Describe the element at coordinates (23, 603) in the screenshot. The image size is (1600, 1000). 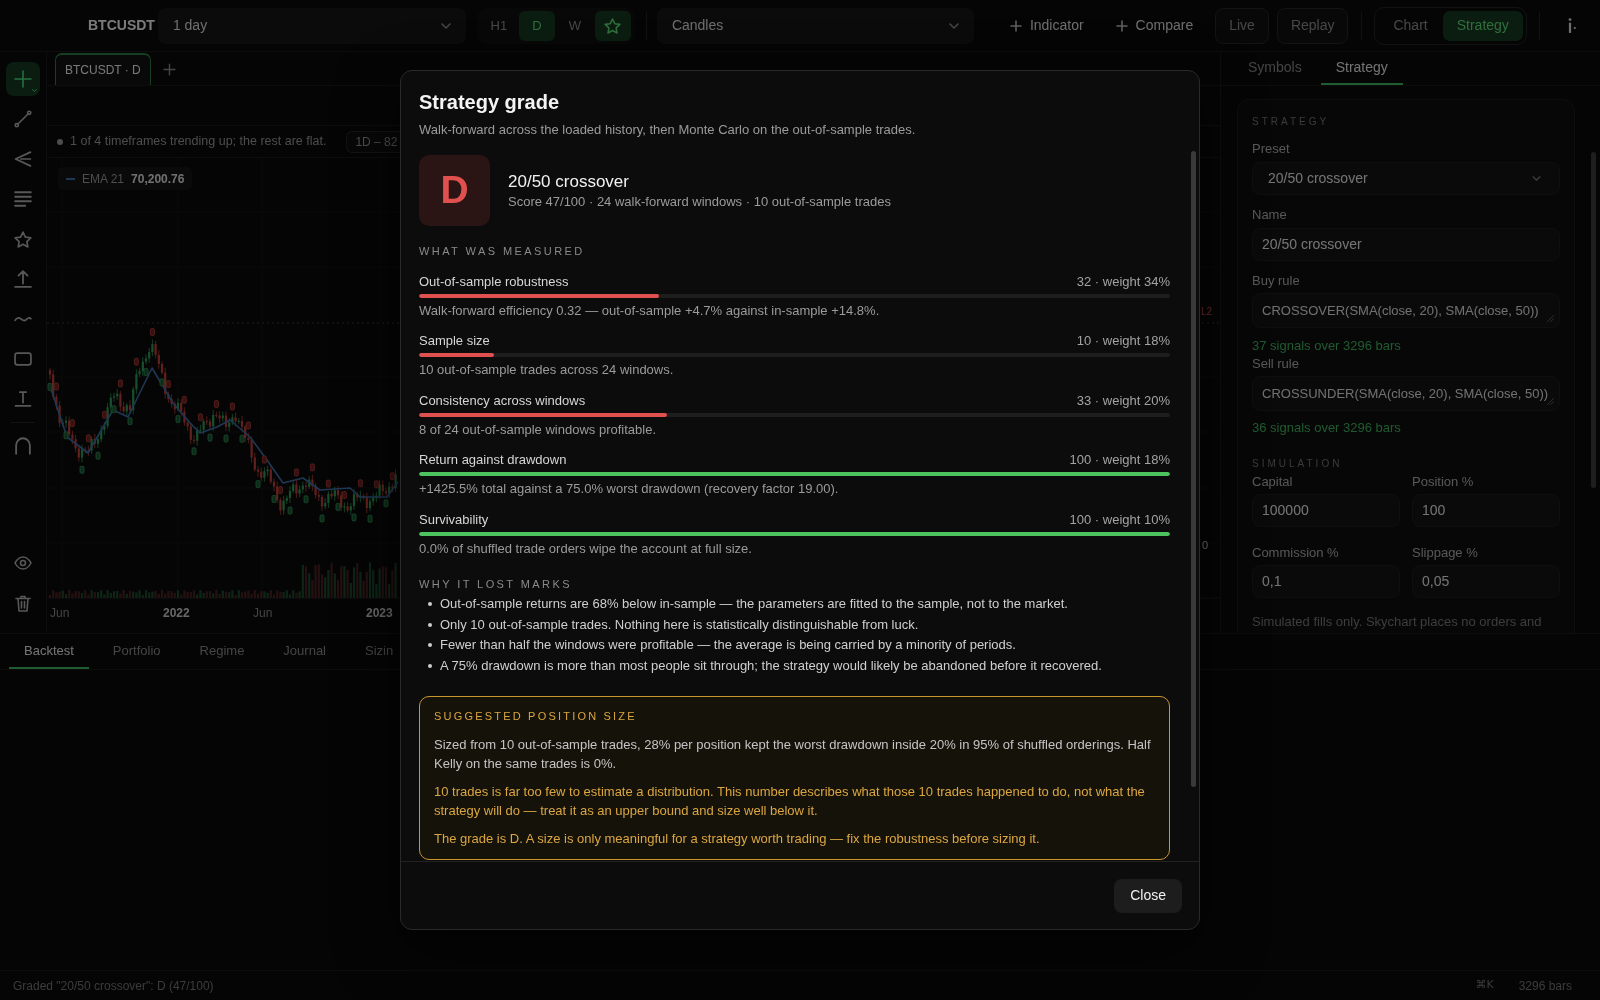
I see `trash-icon` at that location.